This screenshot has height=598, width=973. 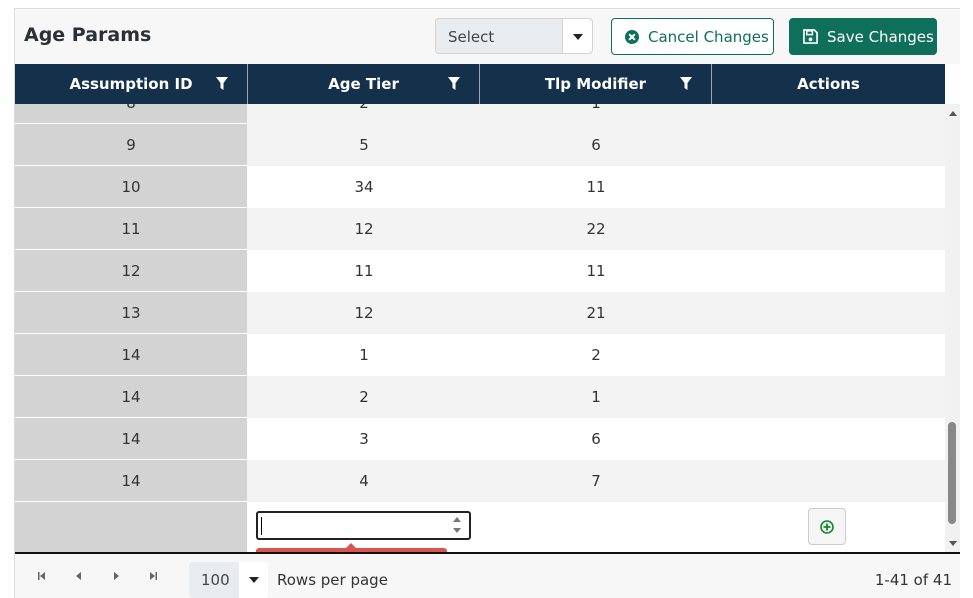 What do you see at coordinates (632, 36) in the screenshot?
I see `cancel-circle-icon` at bounding box center [632, 36].